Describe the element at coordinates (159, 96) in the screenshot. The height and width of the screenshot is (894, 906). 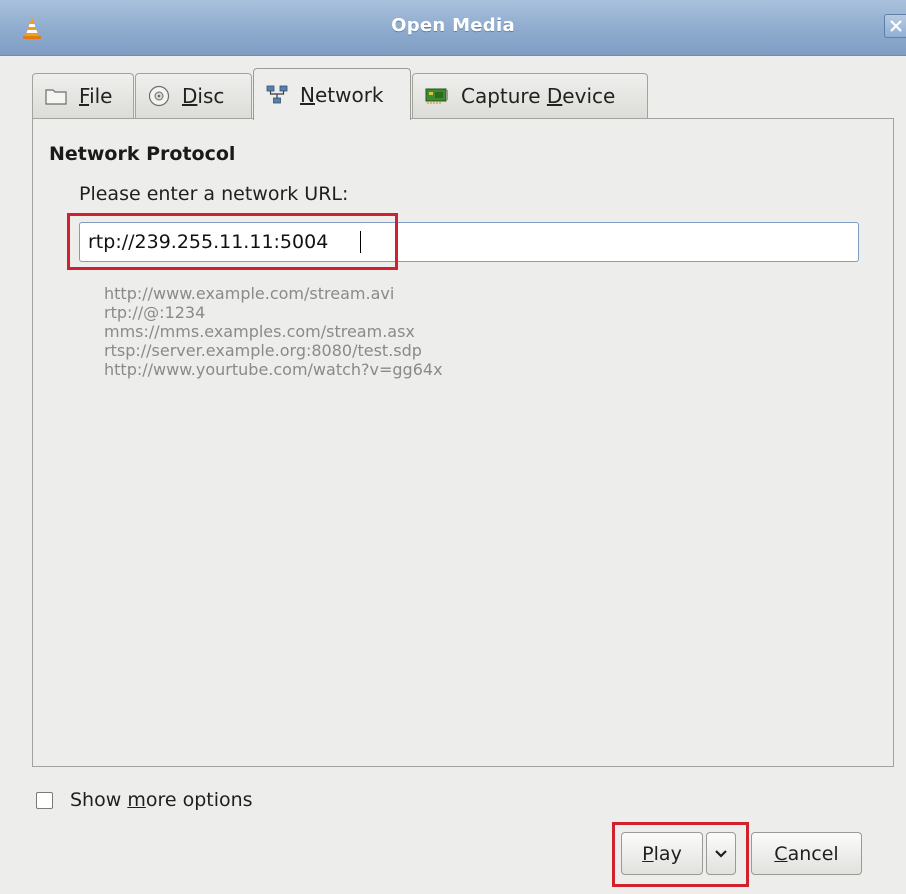
I see `disc-icon` at that location.